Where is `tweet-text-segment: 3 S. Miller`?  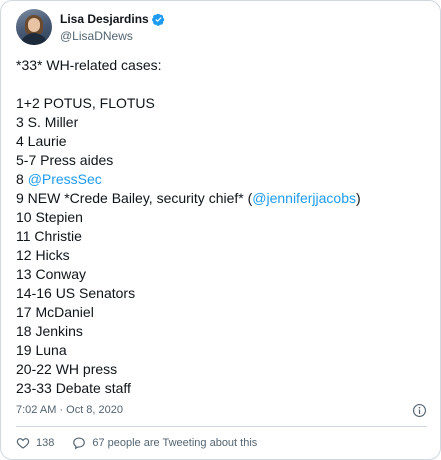 tweet-text-segment: 3 S. Miller is located at coordinates (47, 122).